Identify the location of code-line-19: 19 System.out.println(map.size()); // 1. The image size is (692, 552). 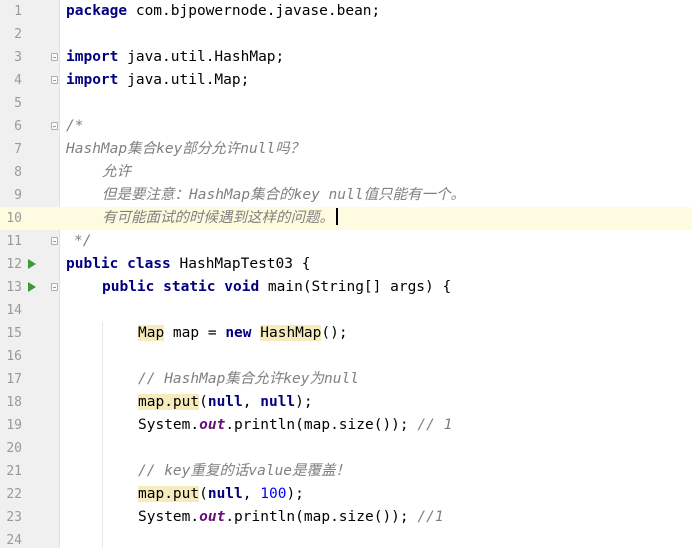
(346, 425).